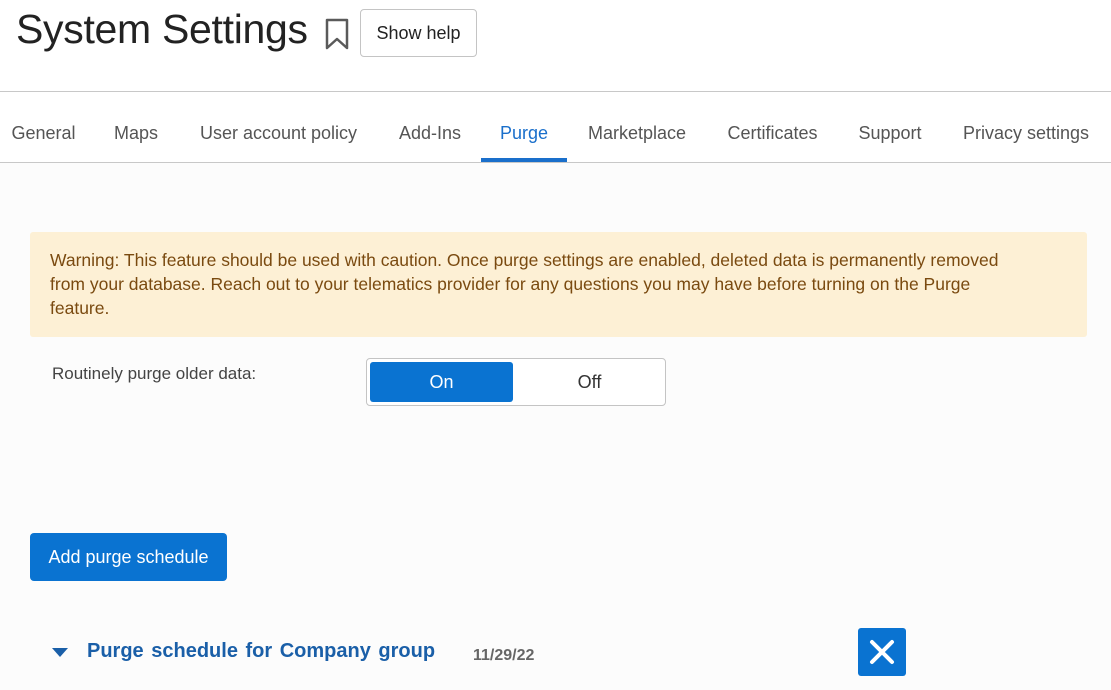 Image resolution: width=1111 pixels, height=690 pixels. Describe the element at coordinates (154, 373) in the screenshot. I see `purge-setting-label: Routinely purge older data:` at that location.